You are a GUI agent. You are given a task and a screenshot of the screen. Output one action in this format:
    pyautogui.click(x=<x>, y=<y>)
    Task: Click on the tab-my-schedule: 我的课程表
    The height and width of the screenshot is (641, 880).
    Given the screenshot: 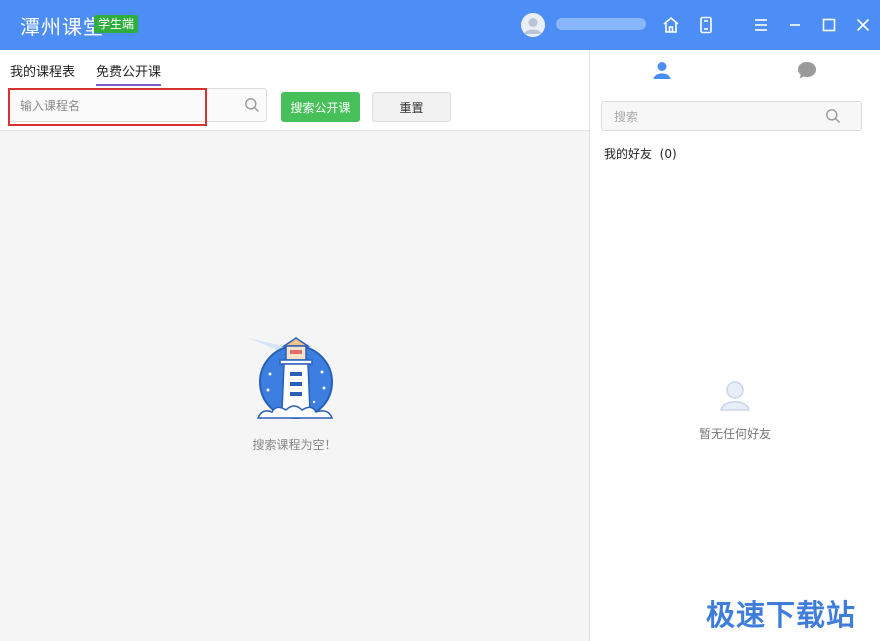 What is the action you would take?
    pyautogui.click(x=42, y=70)
    